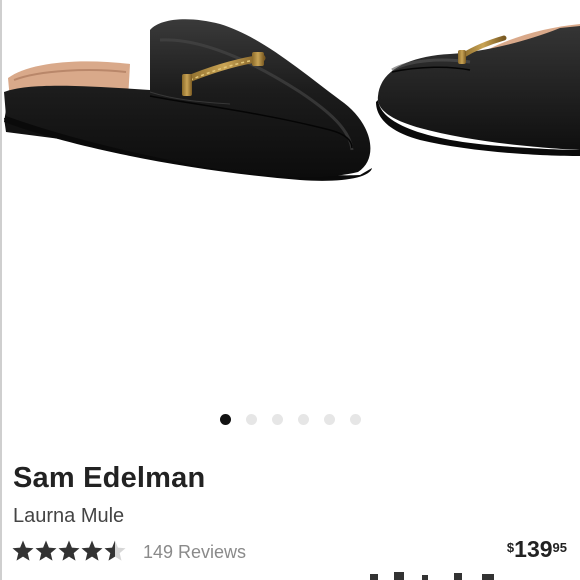  What do you see at coordinates (432, 576) in the screenshot?
I see `next-section-peek` at bounding box center [432, 576].